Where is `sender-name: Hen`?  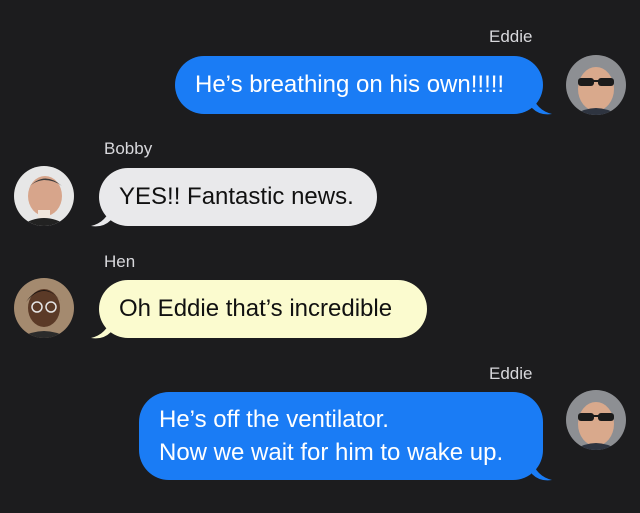
sender-name: Hen is located at coordinates (120, 261).